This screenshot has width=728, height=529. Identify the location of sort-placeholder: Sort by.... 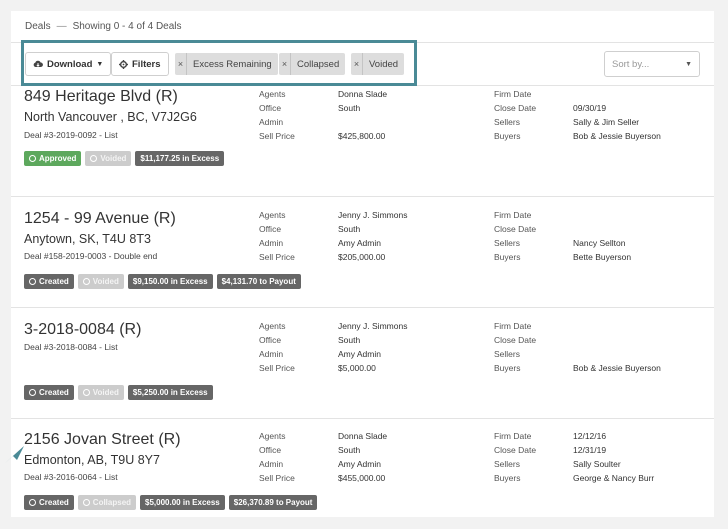
(631, 64).